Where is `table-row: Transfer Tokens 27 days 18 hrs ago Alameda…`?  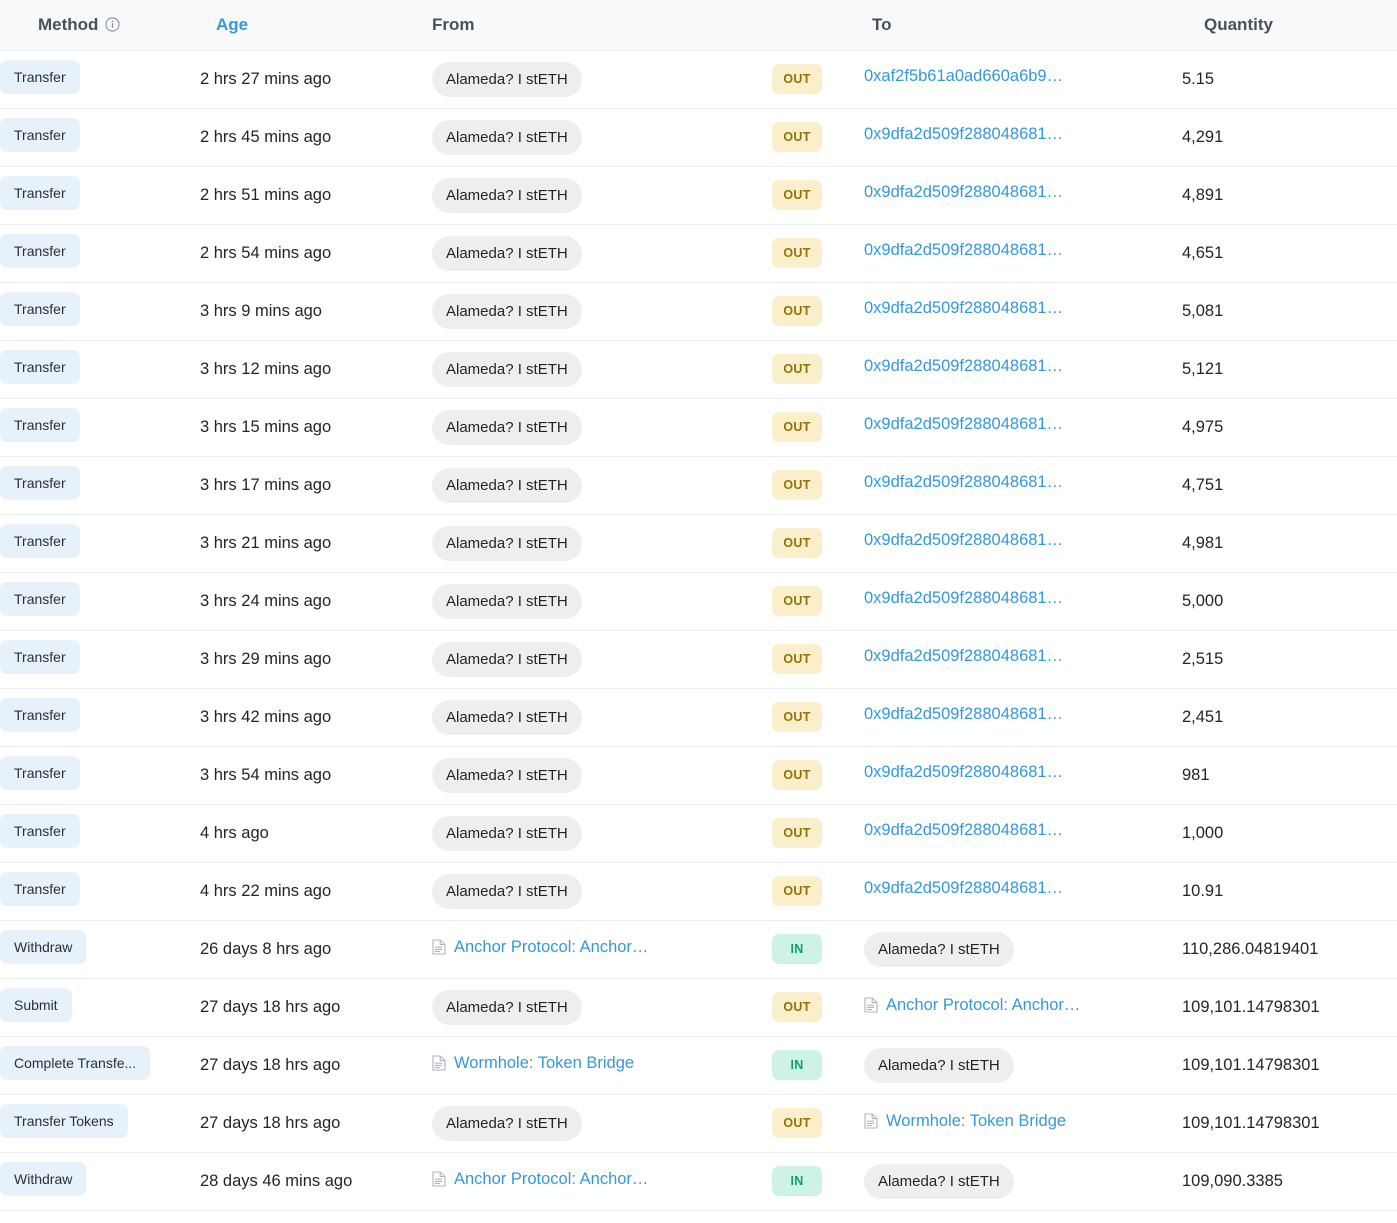 table-row: Transfer Tokens 27 days 18 hrs ago Alameda… is located at coordinates (698, 1123).